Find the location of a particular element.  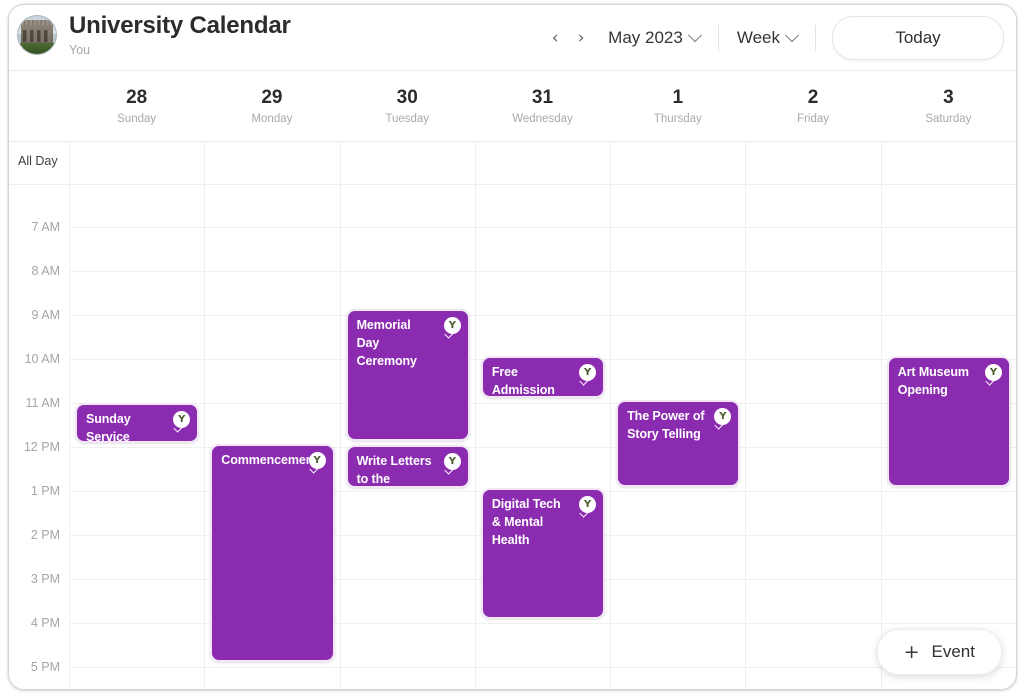

month-year-label: May 2023 is located at coordinates (645, 37).